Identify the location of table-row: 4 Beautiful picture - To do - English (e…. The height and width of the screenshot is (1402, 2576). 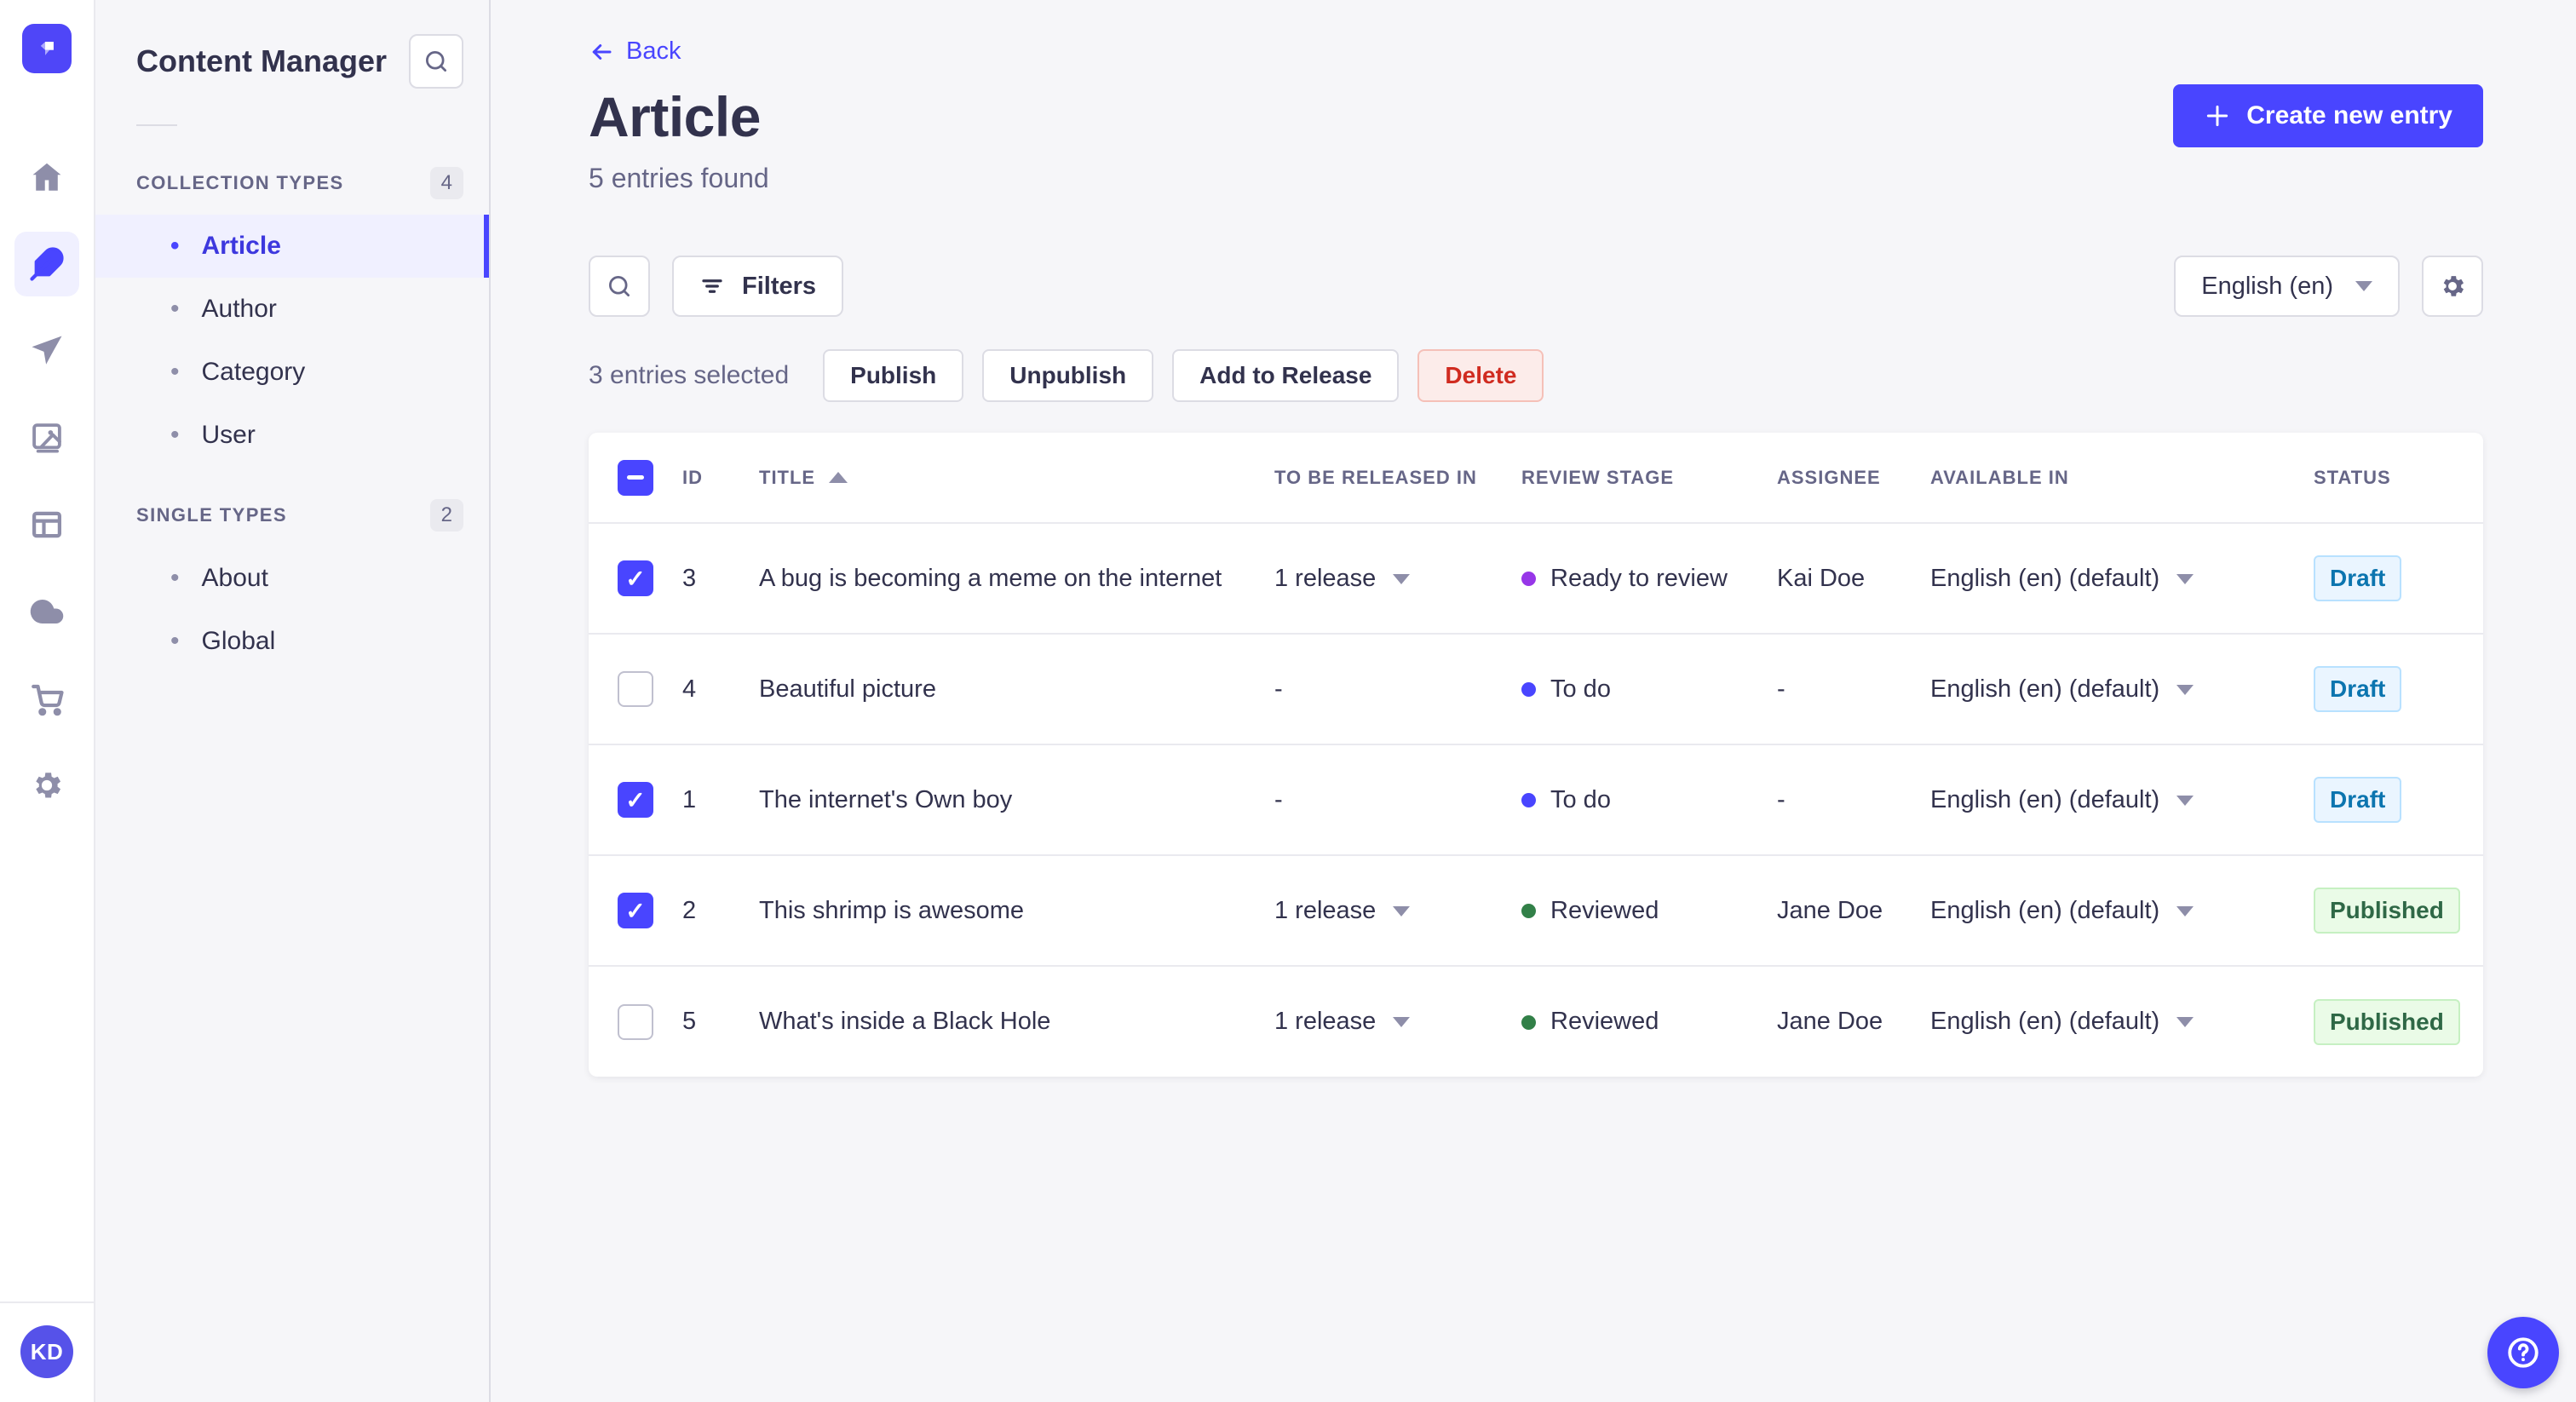
(1536, 688).